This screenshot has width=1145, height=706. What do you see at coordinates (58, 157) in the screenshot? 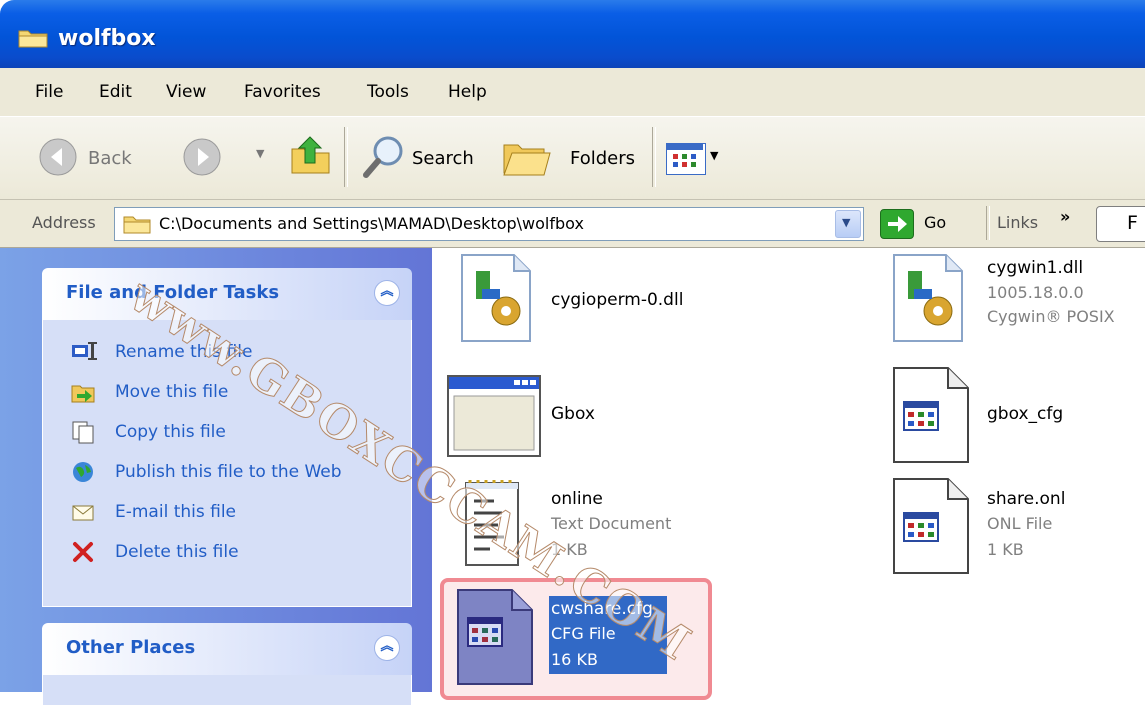
I see `back-arrow-icon` at bounding box center [58, 157].